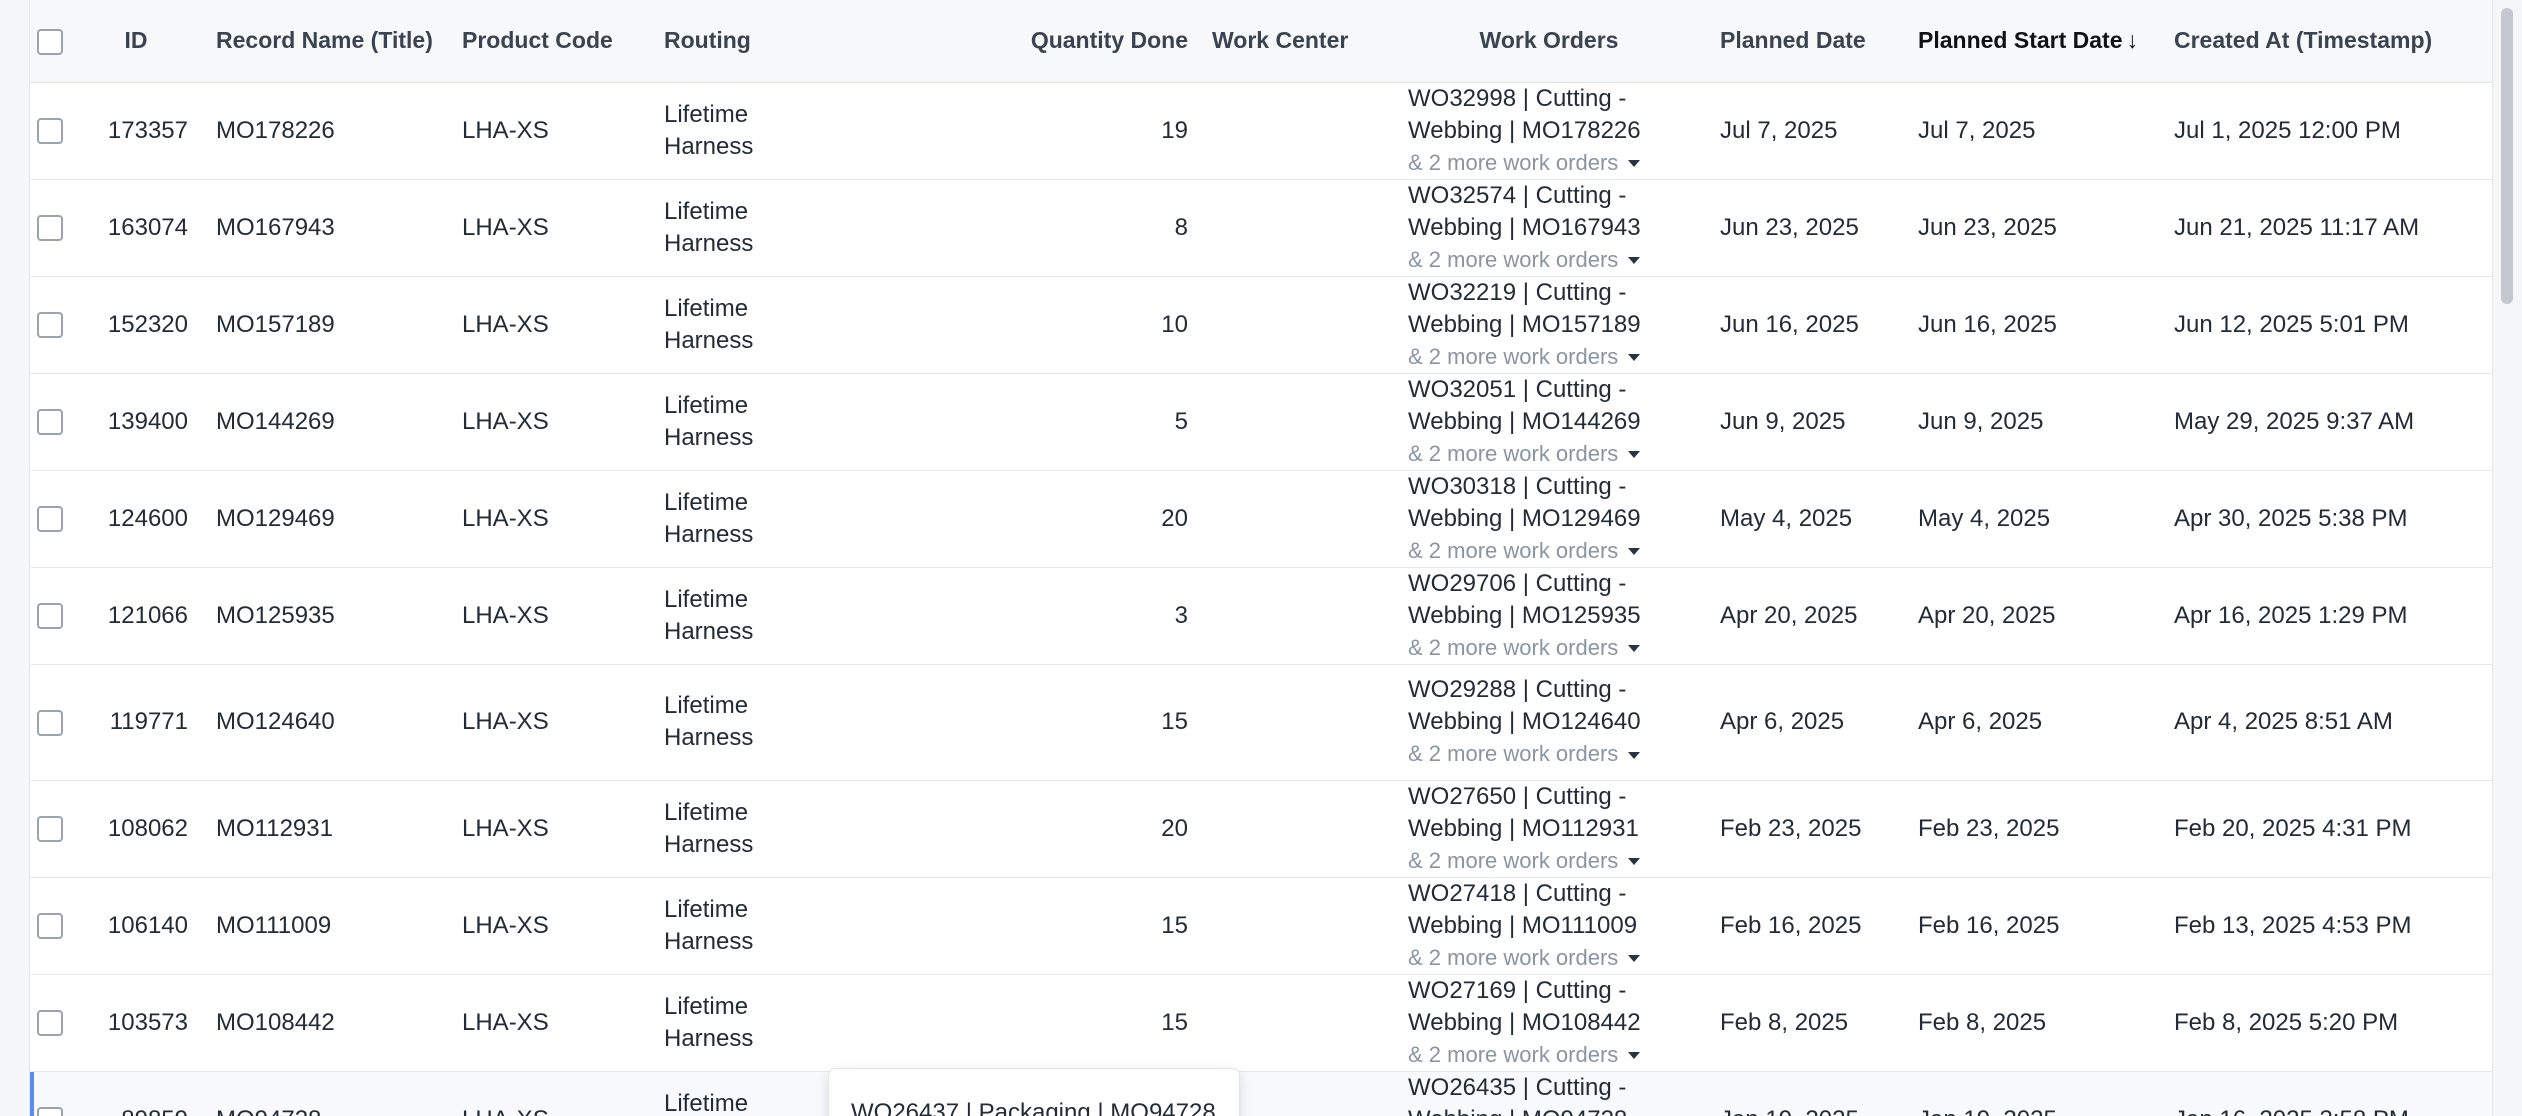 This screenshot has width=2522, height=1116. Describe the element at coordinates (325, 422) in the screenshot. I see `cell-title: MO144269` at that location.